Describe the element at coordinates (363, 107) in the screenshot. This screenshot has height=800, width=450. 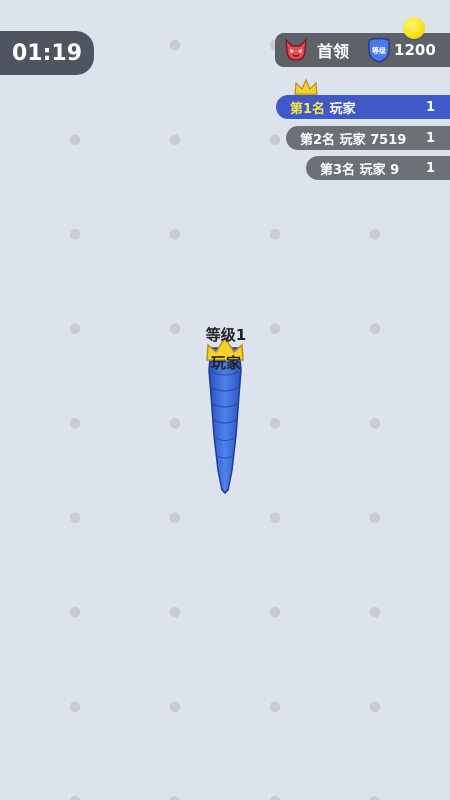
I see `leaderboard-row-1: 第1名 玩家 1` at that location.